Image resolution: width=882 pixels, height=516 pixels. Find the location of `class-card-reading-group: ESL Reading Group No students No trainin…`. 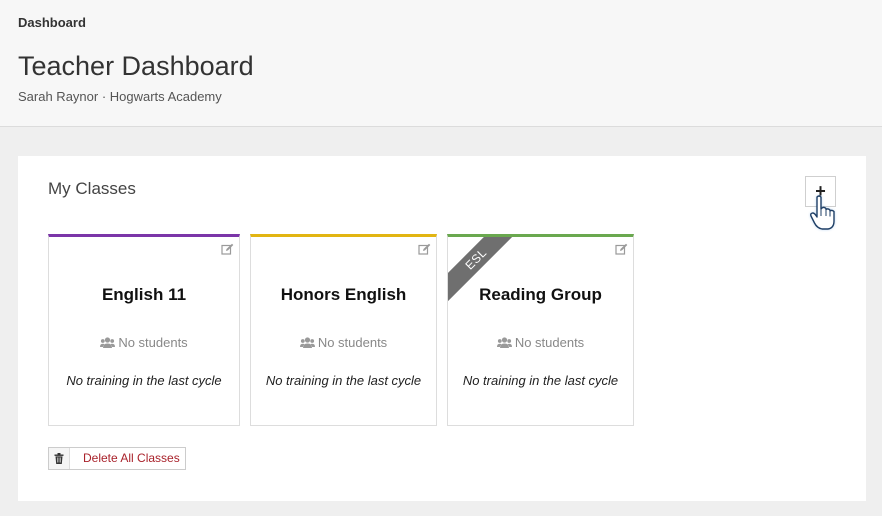

class-card-reading-group: ESL Reading Group No students No trainin… is located at coordinates (540, 330).